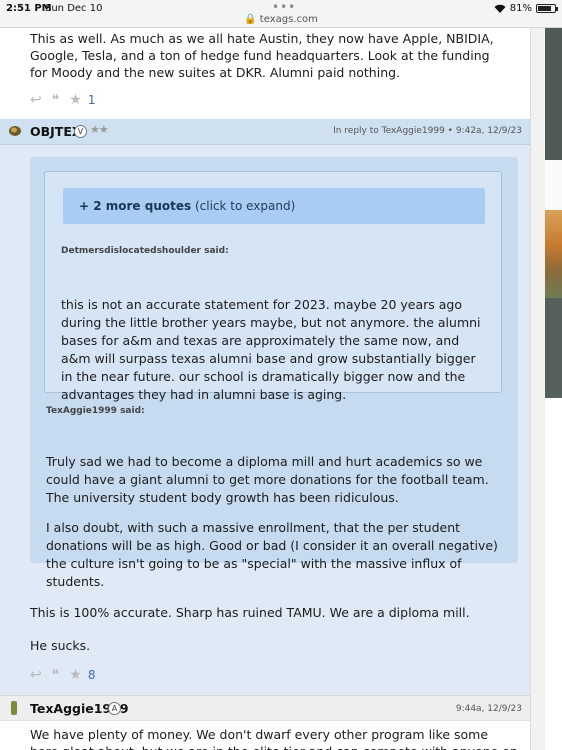 This screenshot has height=750, width=562. I want to click on inner-quote-author: Detmersdislocatedshoulder said:, so click(145, 251).